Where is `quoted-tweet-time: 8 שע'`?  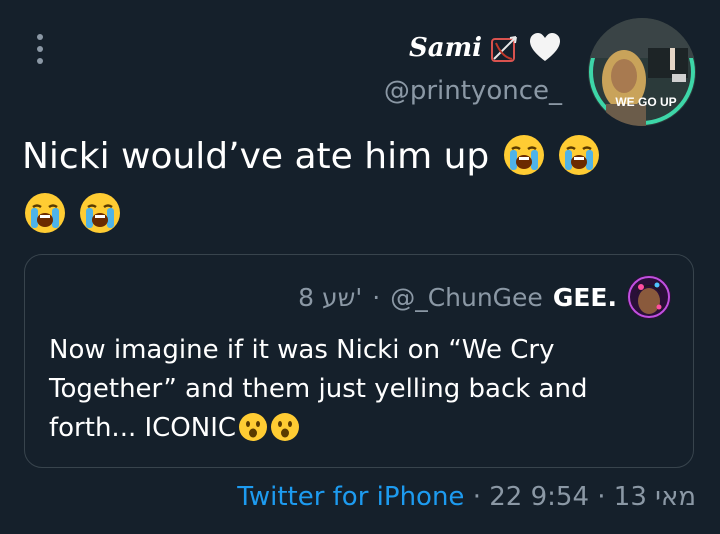 quoted-tweet-time: 8 שע' is located at coordinates (330, 297).